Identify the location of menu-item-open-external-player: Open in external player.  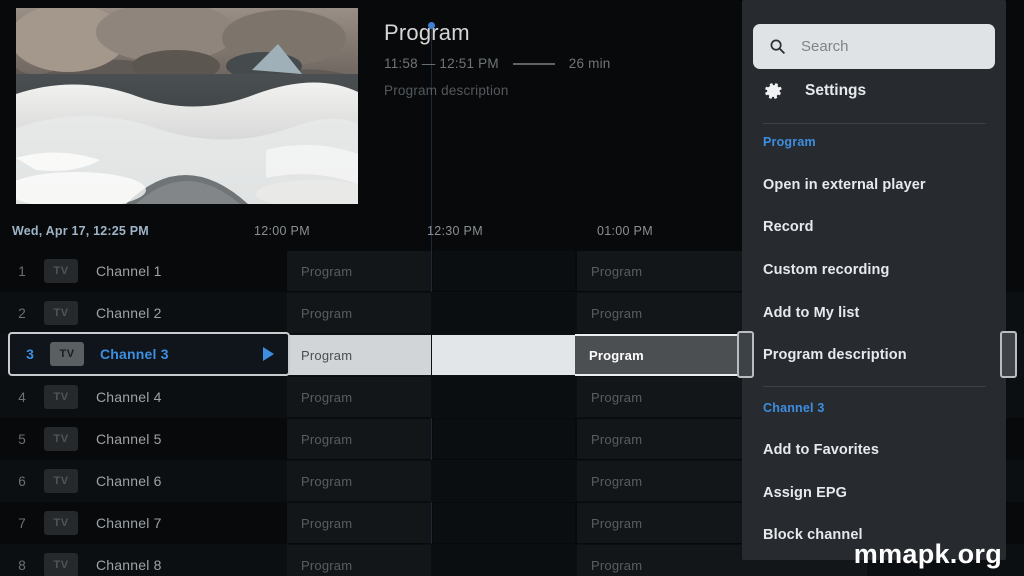
(844, 185).